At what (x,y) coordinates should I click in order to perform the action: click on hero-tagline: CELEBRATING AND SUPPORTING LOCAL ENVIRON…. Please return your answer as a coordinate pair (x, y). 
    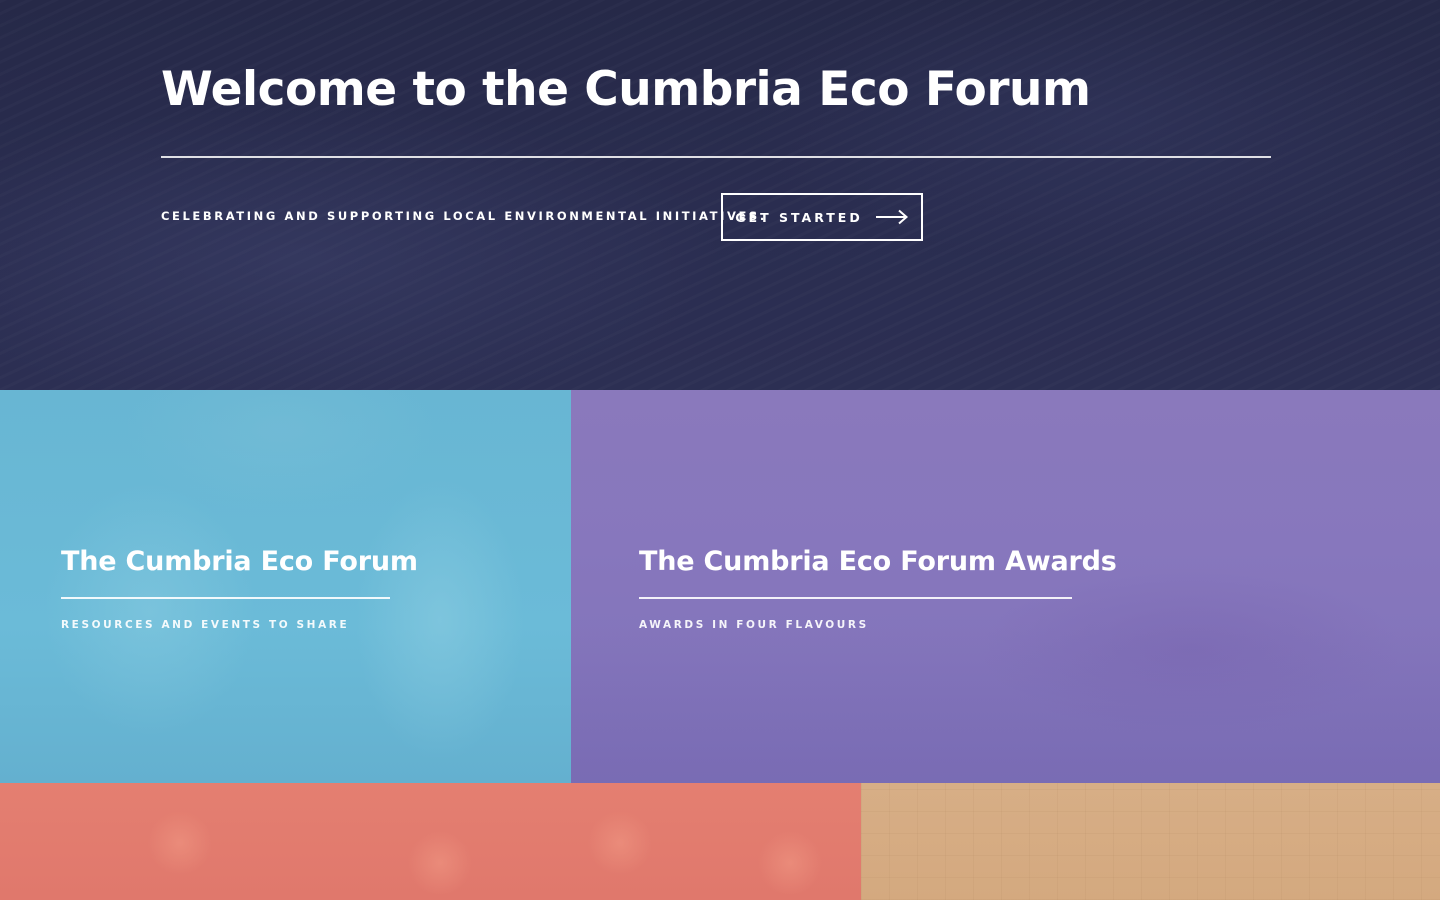
    Looking at the image, I should click on (464, 216).